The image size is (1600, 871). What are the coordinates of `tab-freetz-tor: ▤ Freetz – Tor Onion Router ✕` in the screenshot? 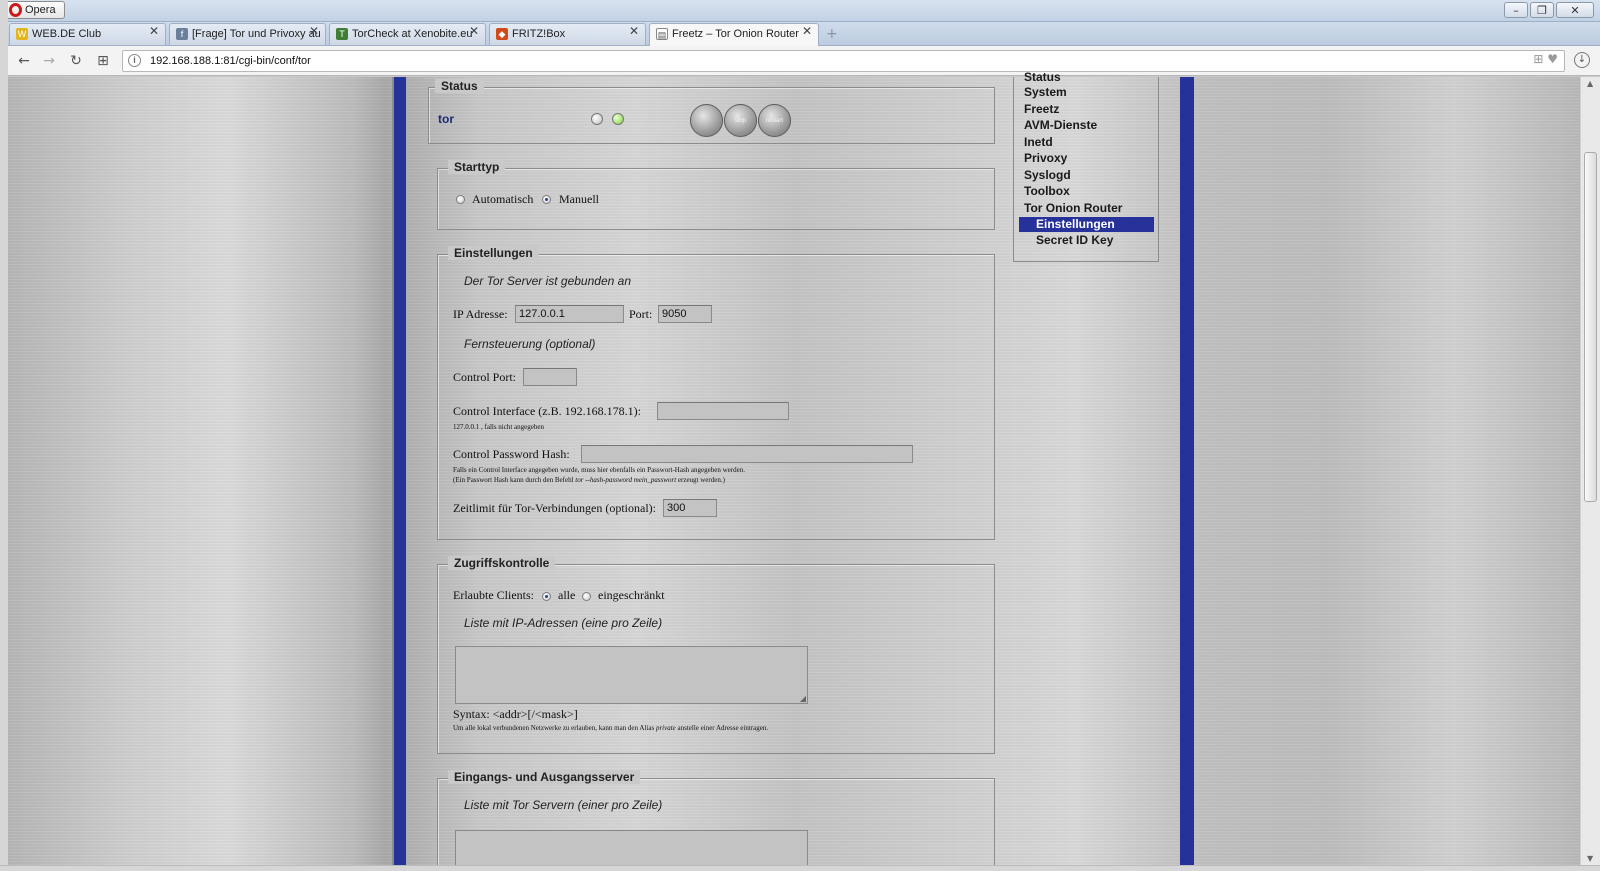 It's located at (734, 34).